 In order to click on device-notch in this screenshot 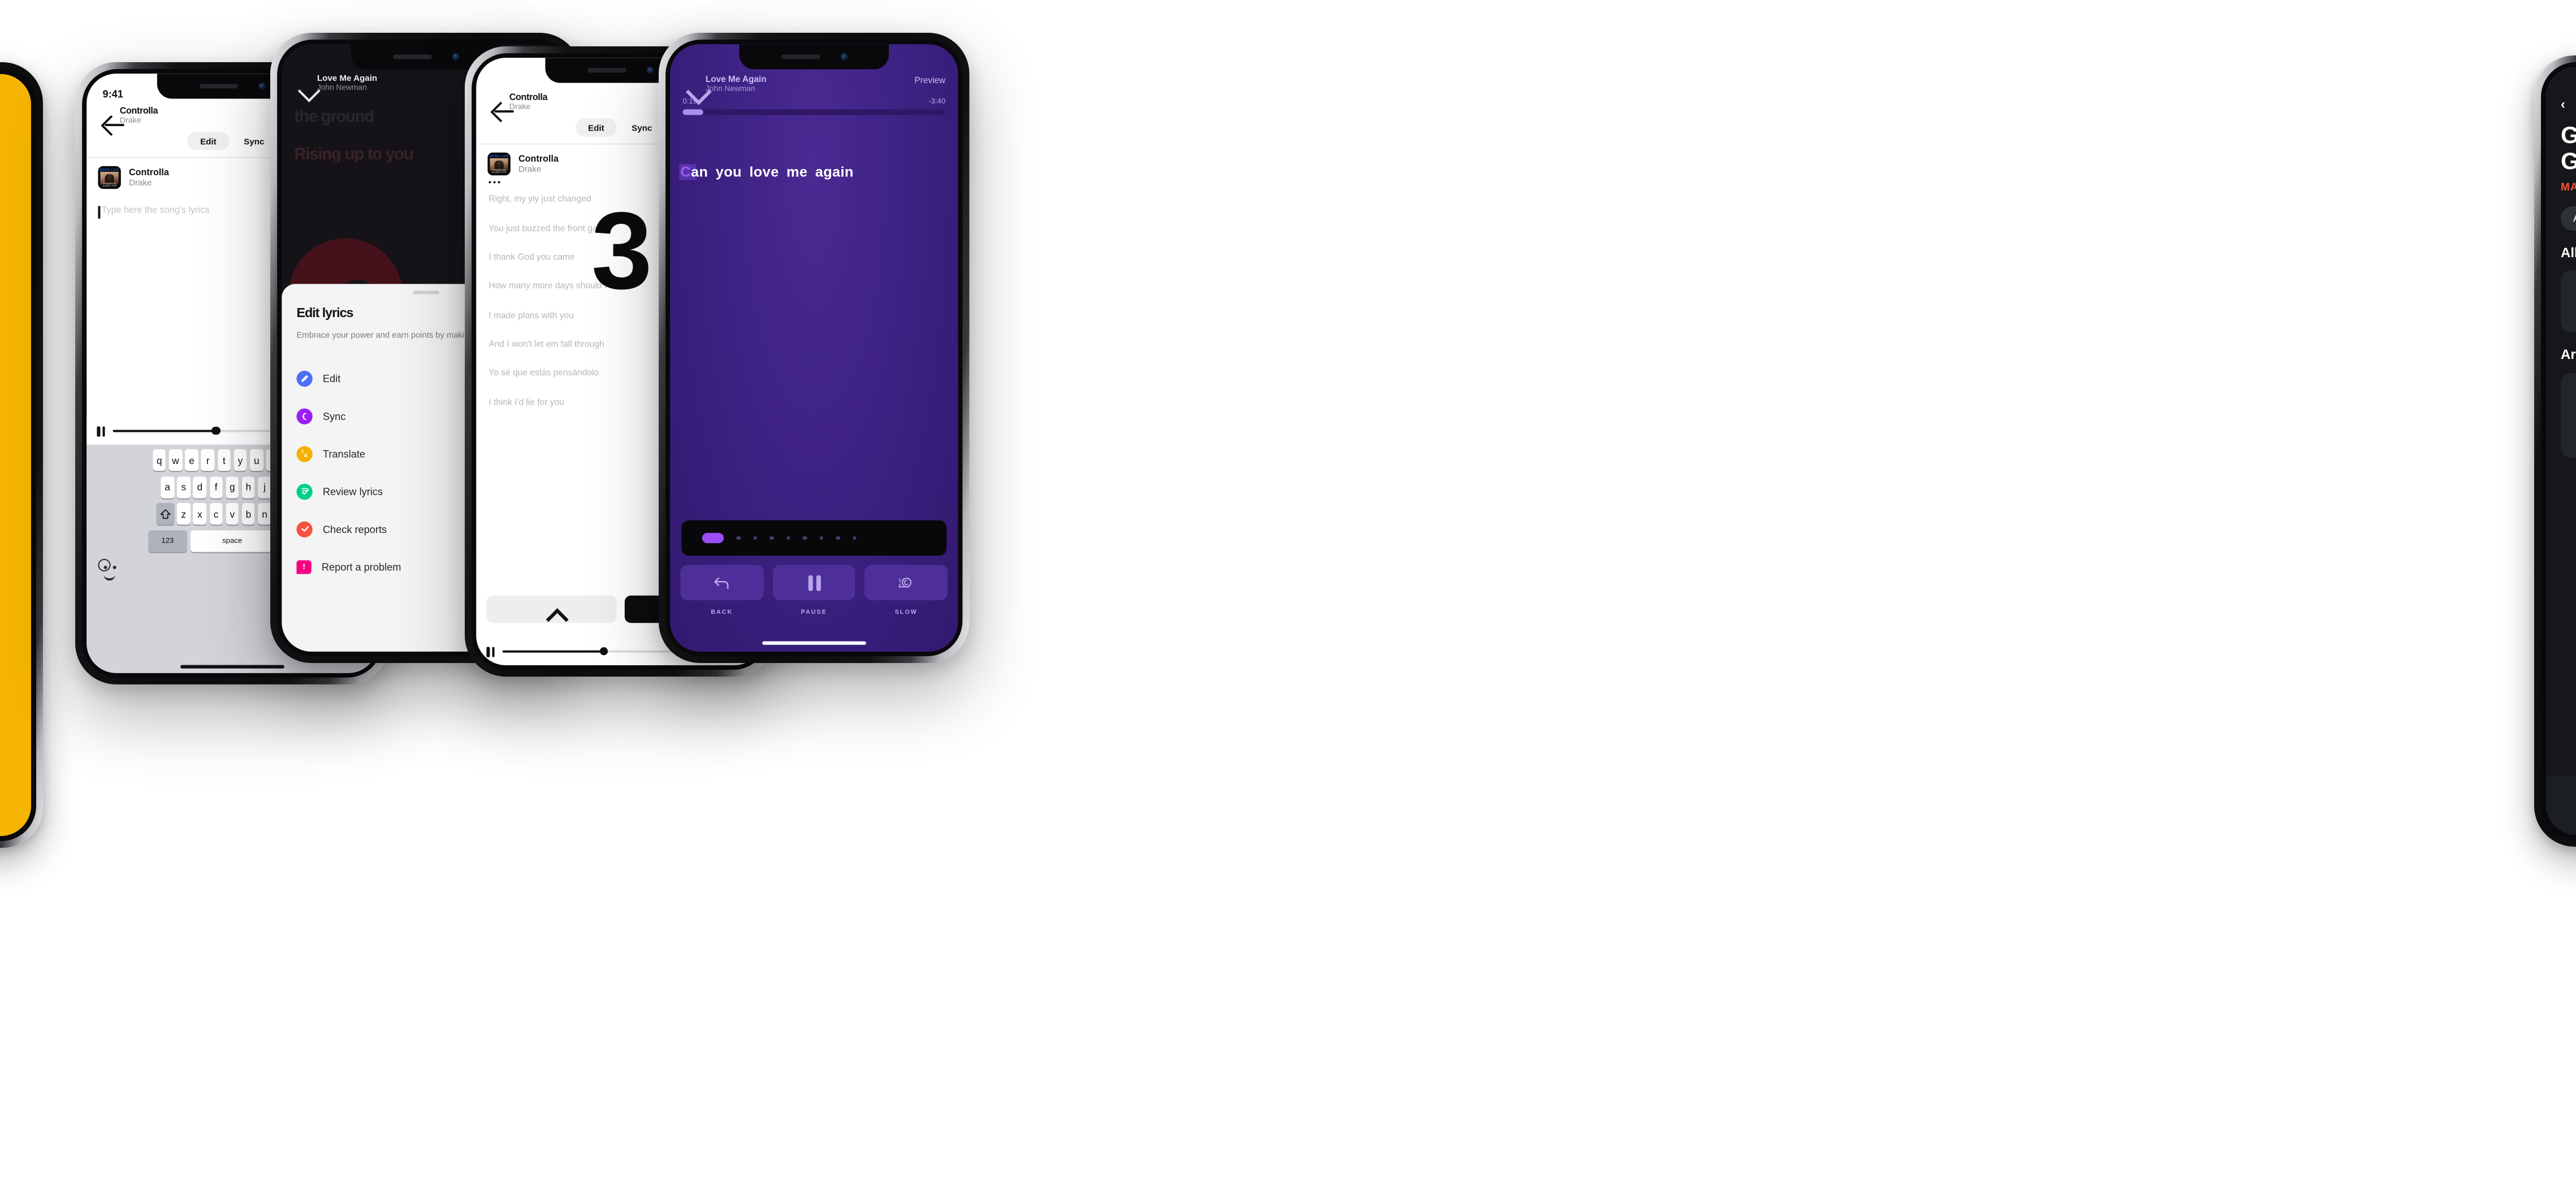, I will do `click(814, 57)`.